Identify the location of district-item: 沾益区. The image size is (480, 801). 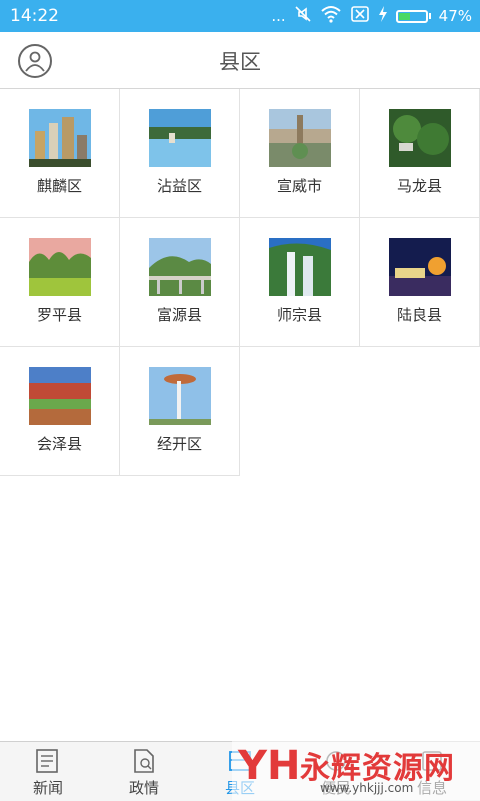
(180, 153).